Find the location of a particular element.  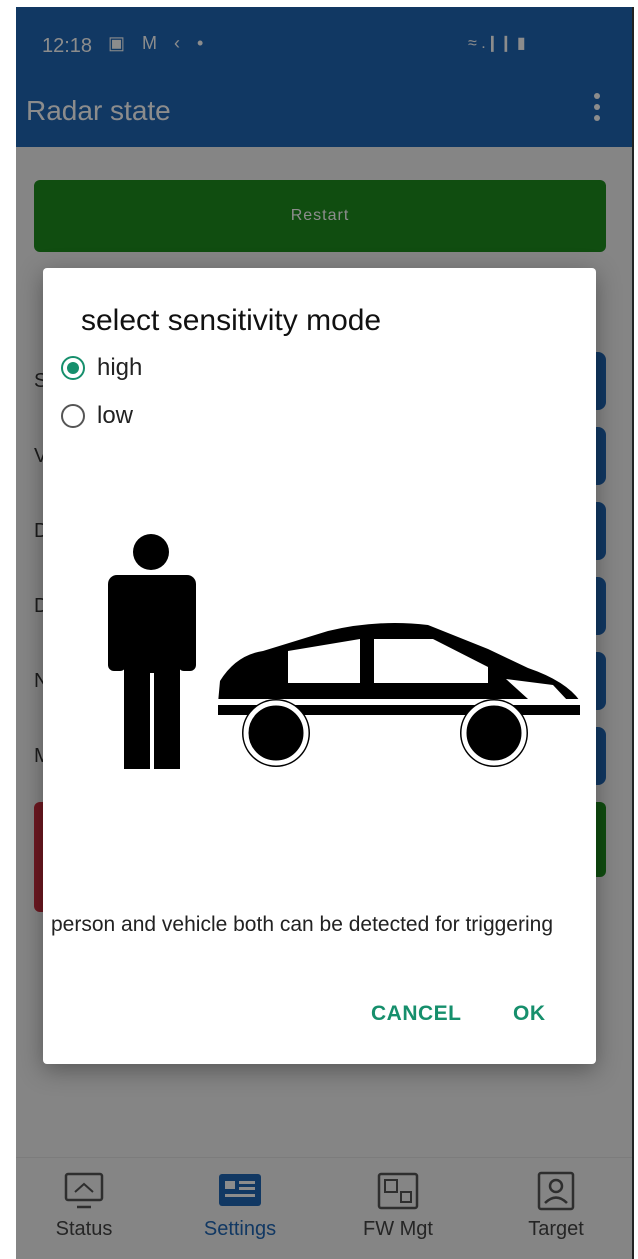

cancel-button: CANCEL is located at coordinates (416, 1014).